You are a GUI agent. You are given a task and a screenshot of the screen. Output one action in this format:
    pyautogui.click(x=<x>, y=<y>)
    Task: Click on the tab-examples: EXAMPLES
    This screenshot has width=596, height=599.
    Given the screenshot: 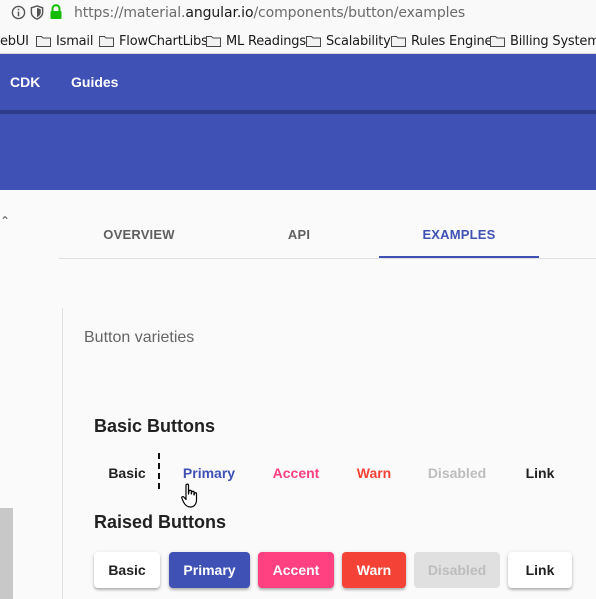 What is the action you would take?
    pyautogui.click(x=459, y=234)
    